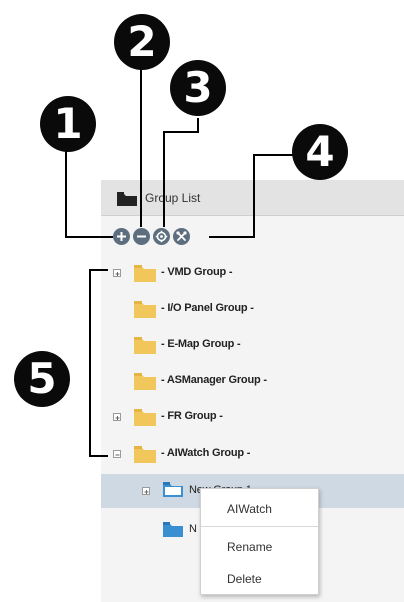  I want to click on callout-1: 1, so click(68, 124).